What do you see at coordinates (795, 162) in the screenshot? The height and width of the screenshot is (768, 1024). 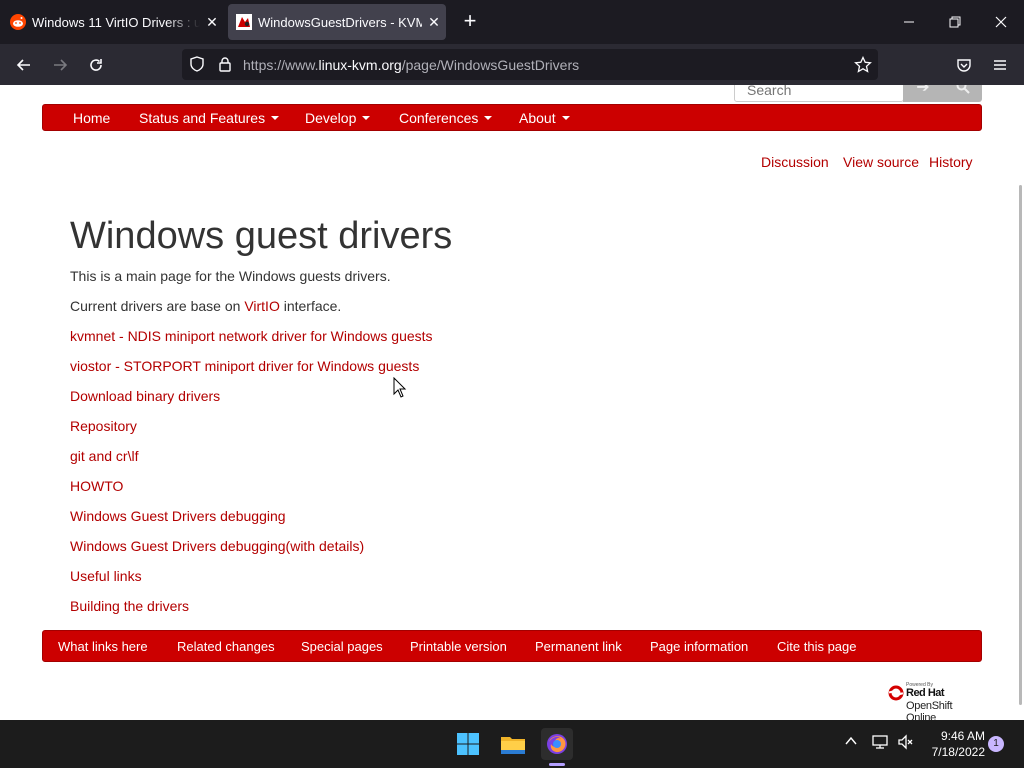 I see `discussion-link: Discussion` at bounding box center [795, 162].